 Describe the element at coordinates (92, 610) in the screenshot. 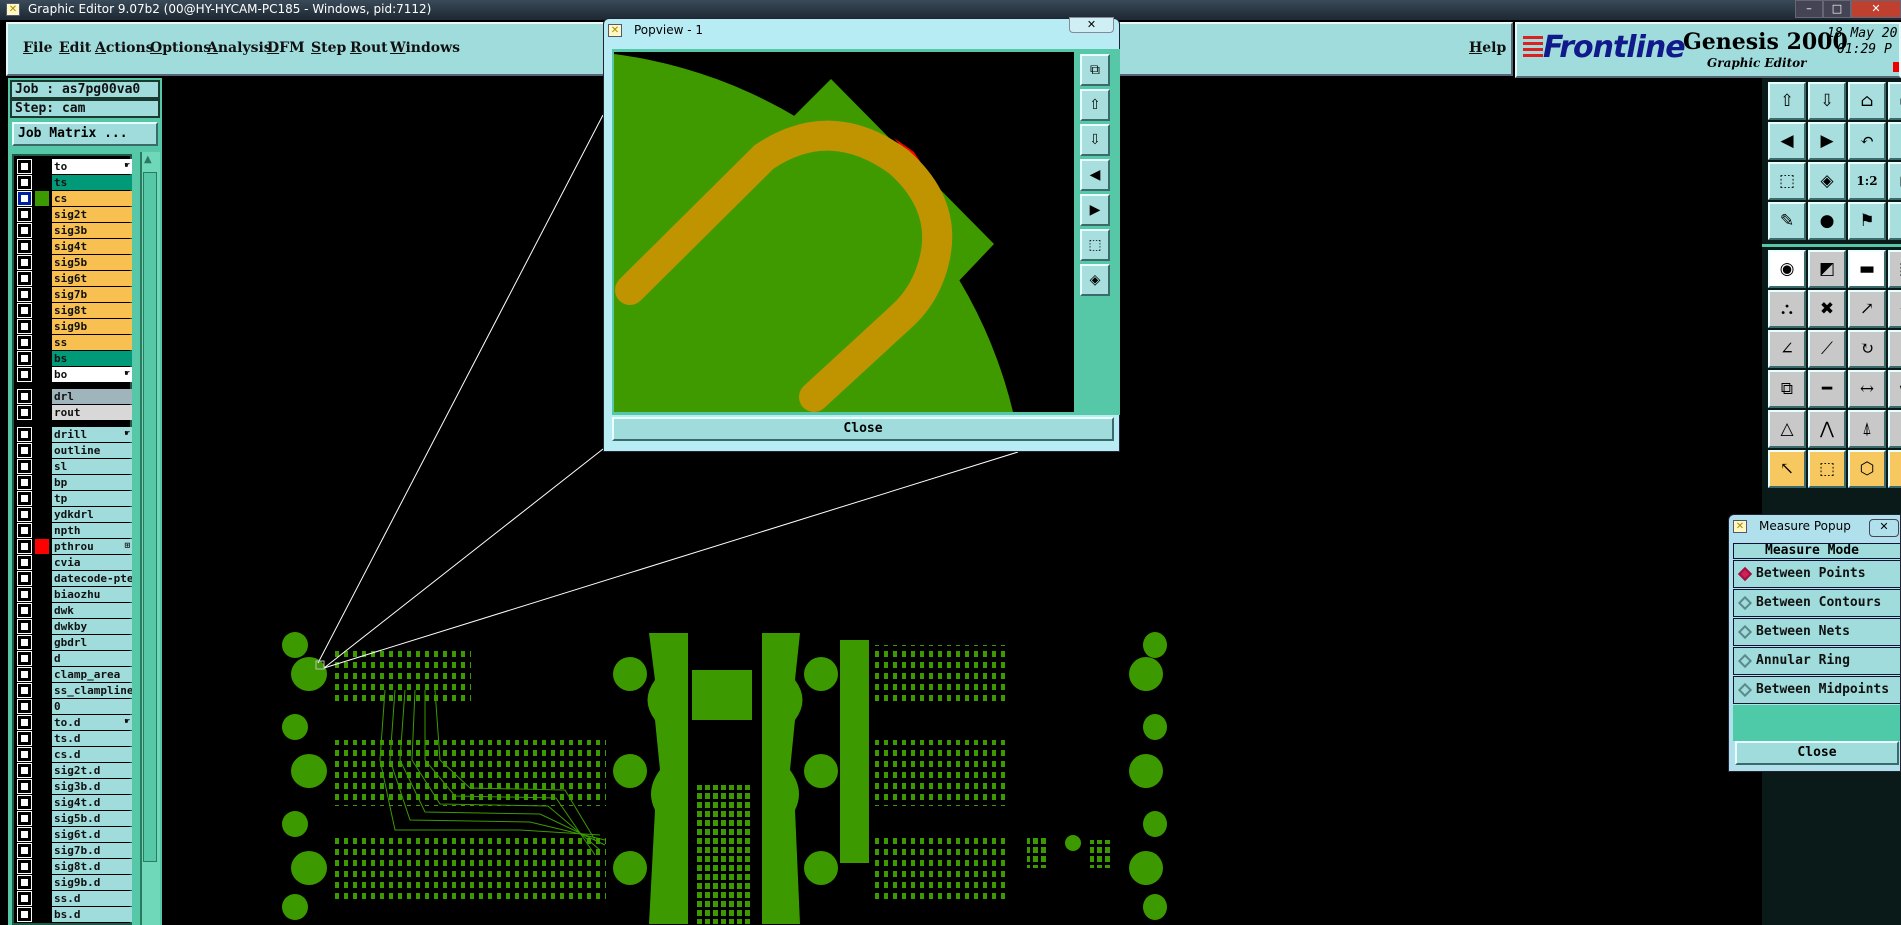

I see `layer-name: dwk` at that location.